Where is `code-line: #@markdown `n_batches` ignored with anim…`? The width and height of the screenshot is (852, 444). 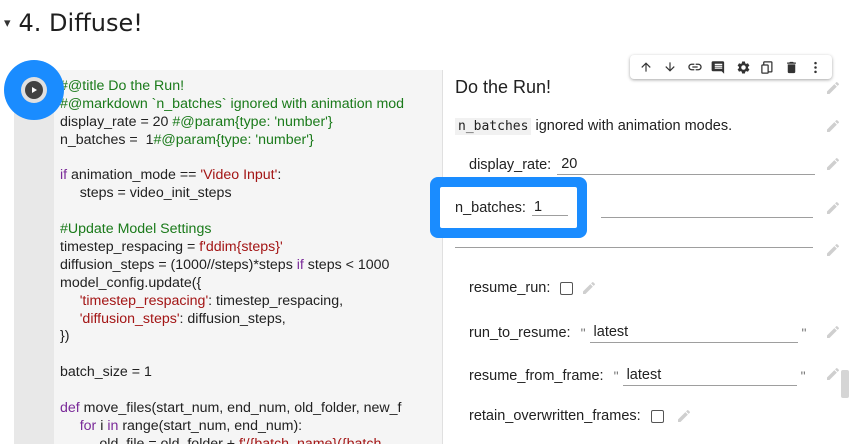
code-line: #@markdown `n_batches` ignored with anim… is located at coordinates (232, 105).